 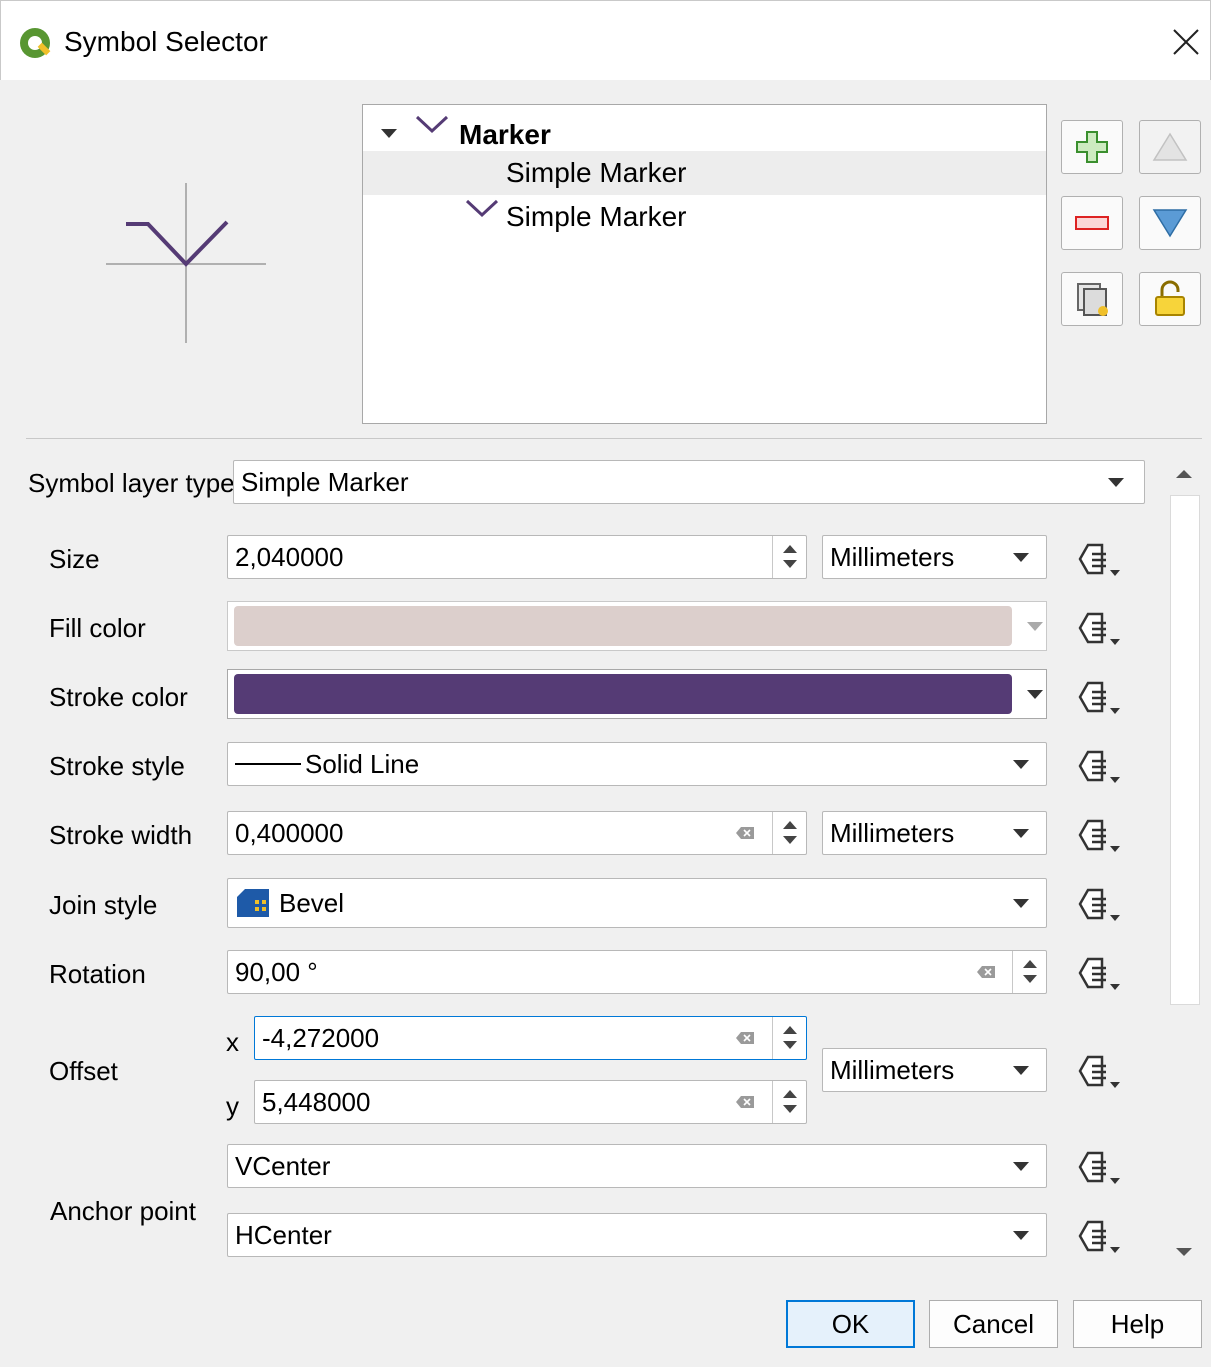 What do you see at coordinates (1184, 1252) in the screenshot?
I see `scroll-down-icon` at bounding box center [1184, 1252].